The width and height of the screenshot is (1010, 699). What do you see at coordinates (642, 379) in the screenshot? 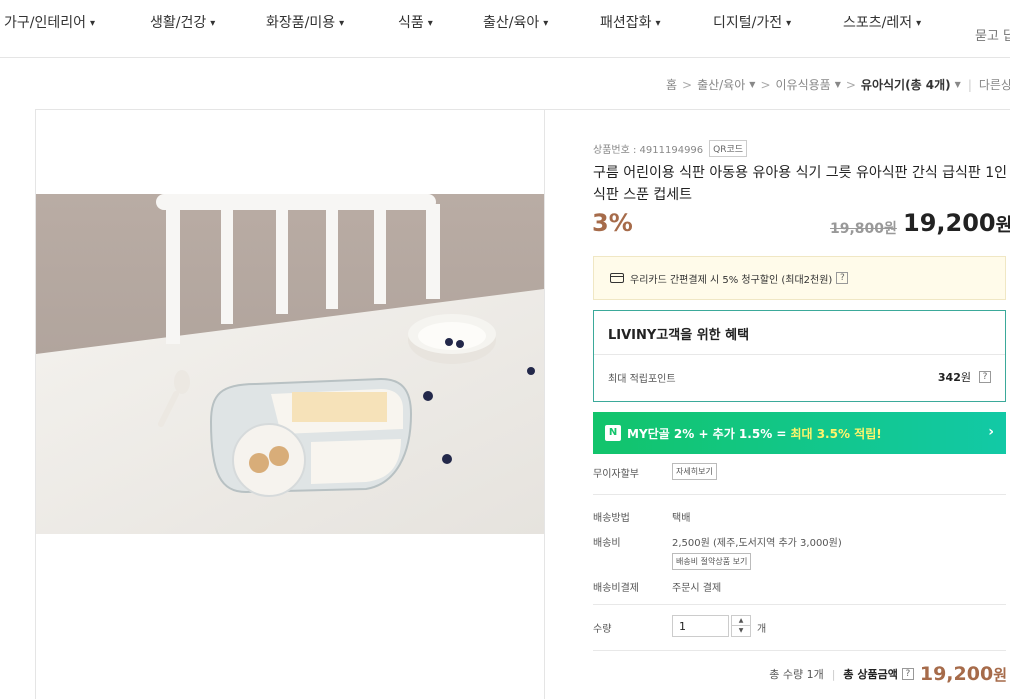
I see `point-label: 최대 적립포인트` at bounding box center [642, 379].